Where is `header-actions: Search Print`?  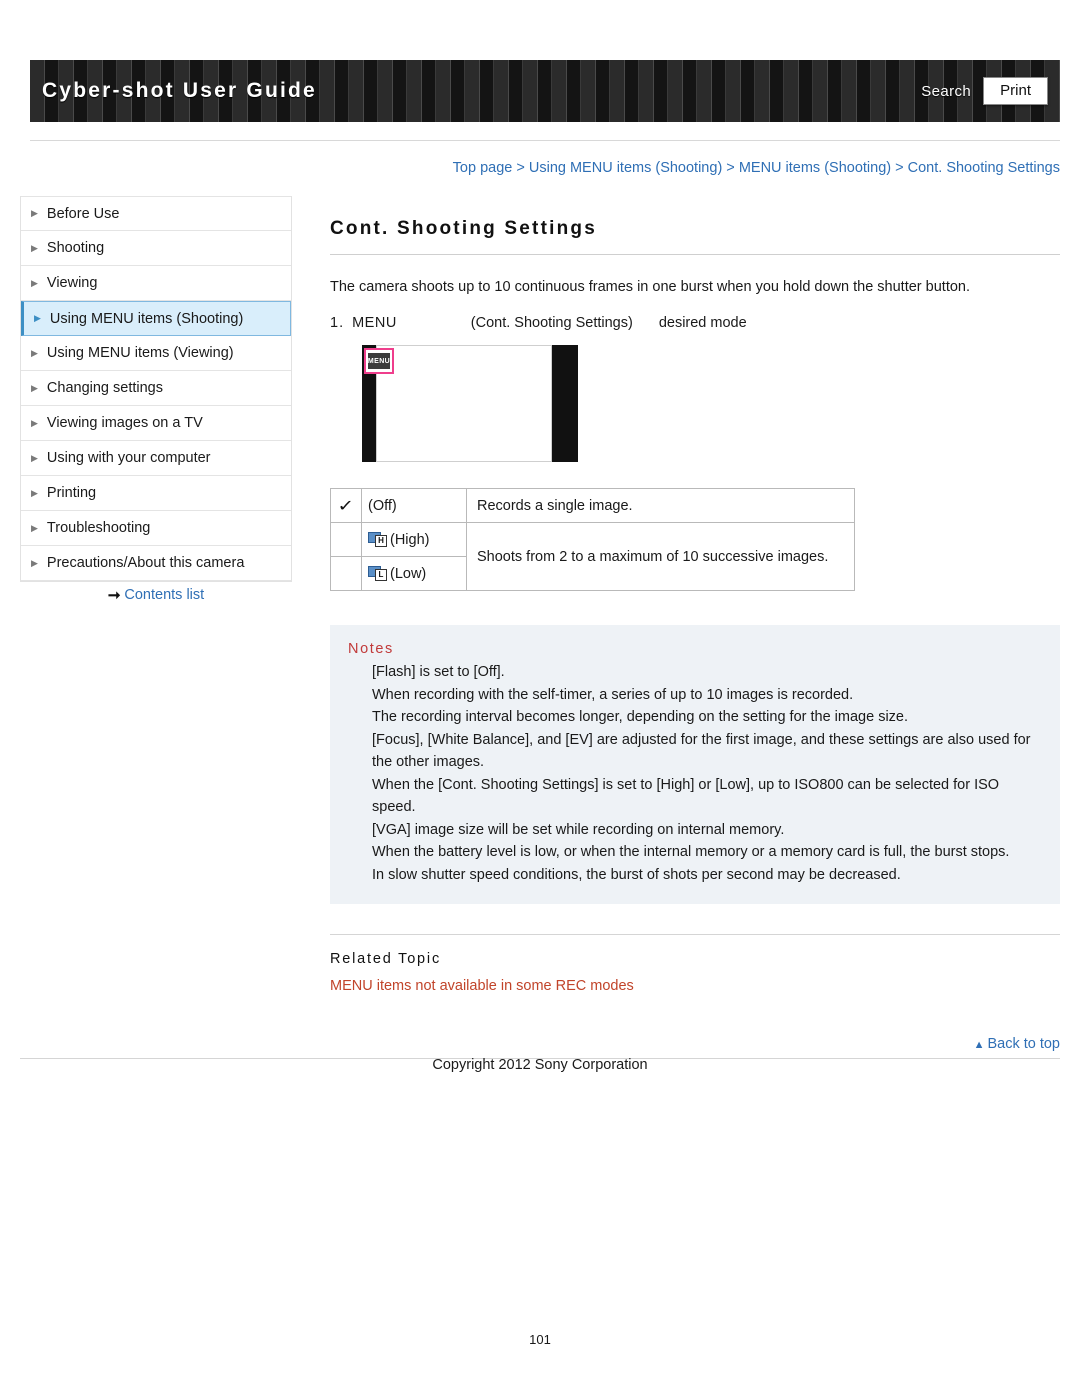 header-actions: Search Print is located at coordinates (990, 91).